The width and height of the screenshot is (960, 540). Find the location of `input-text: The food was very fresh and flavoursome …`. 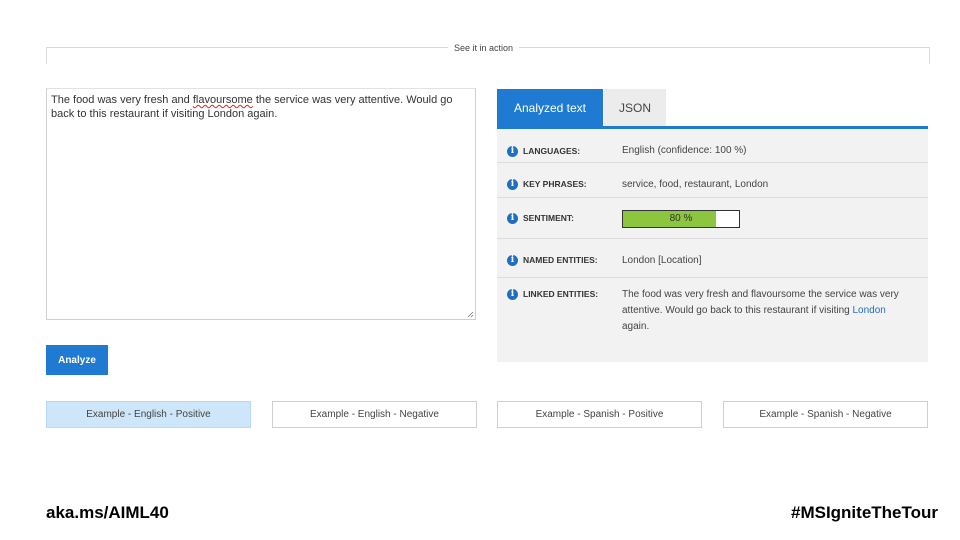

input-text: The food was very fresh and flavoursome … is located at coordinates (257, 107).